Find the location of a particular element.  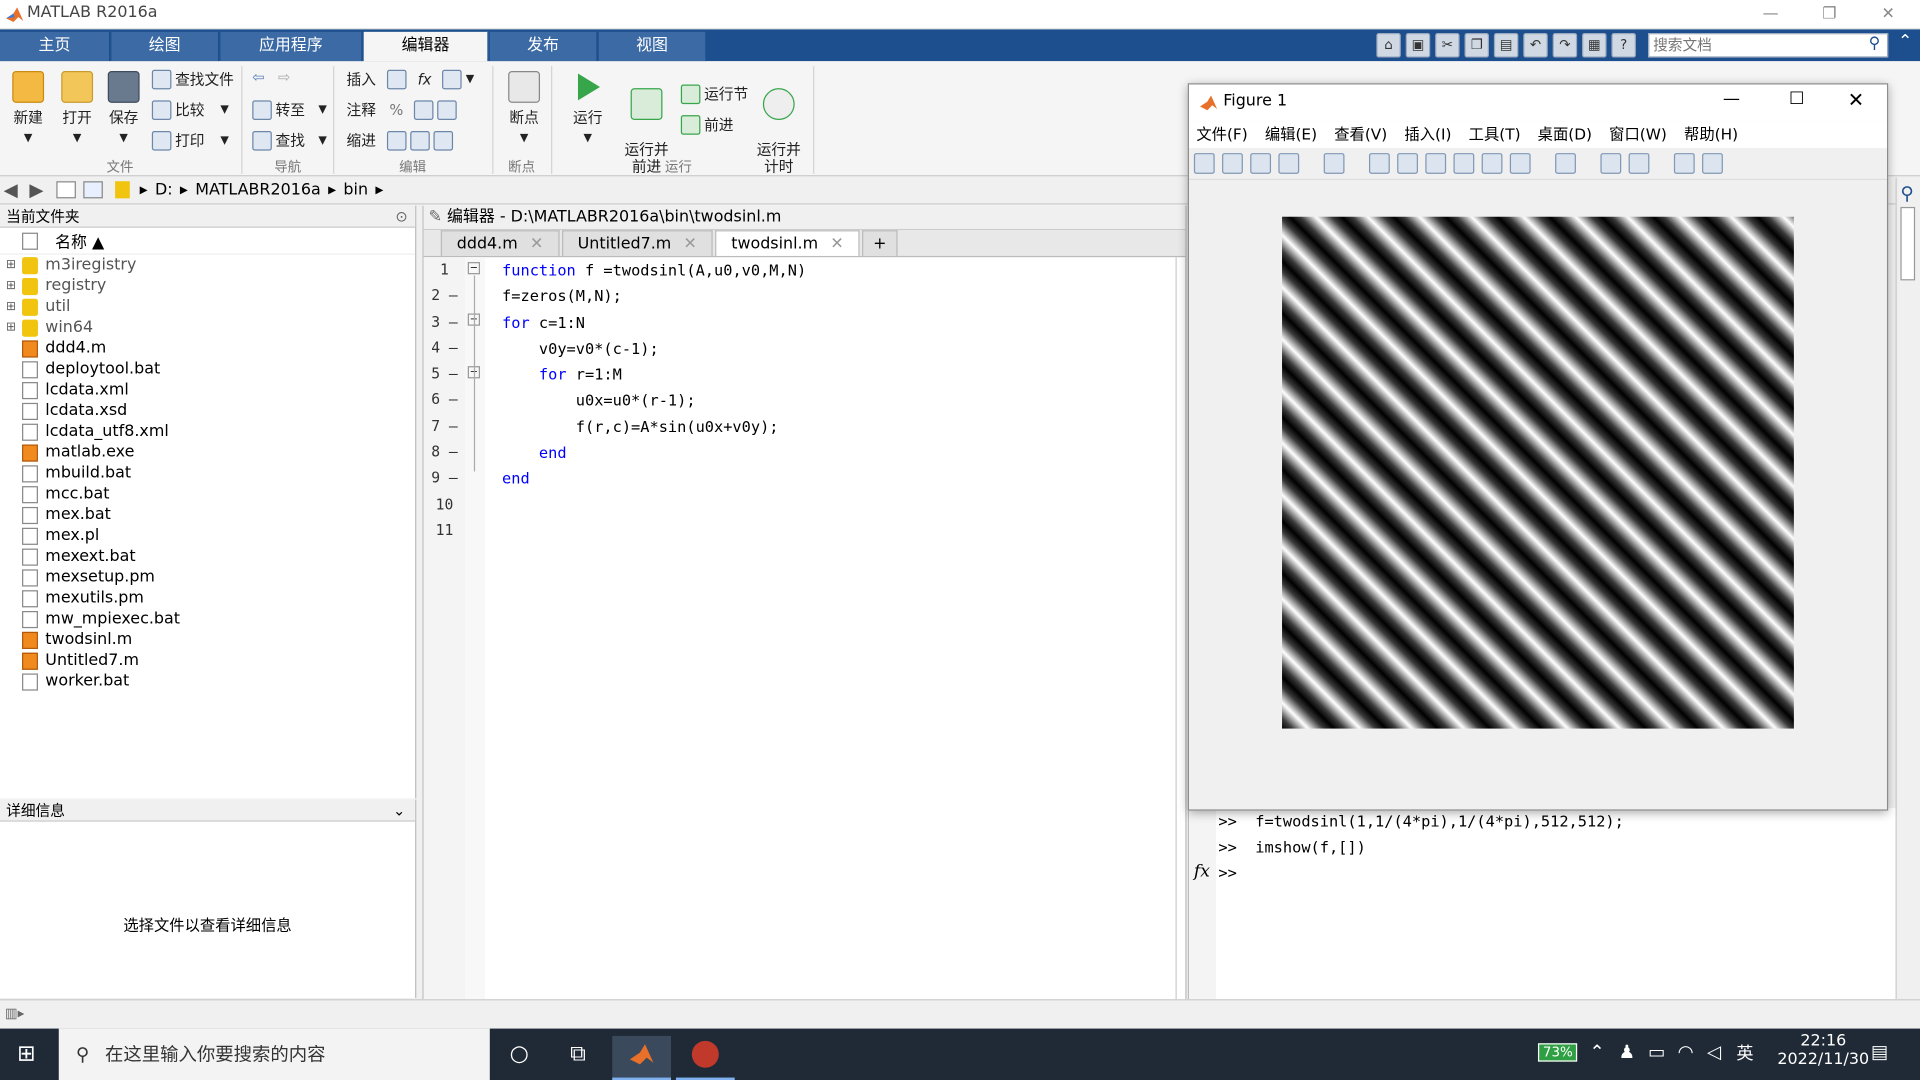

hide-plot-tools-icon is located at coordinates (1684, 163).